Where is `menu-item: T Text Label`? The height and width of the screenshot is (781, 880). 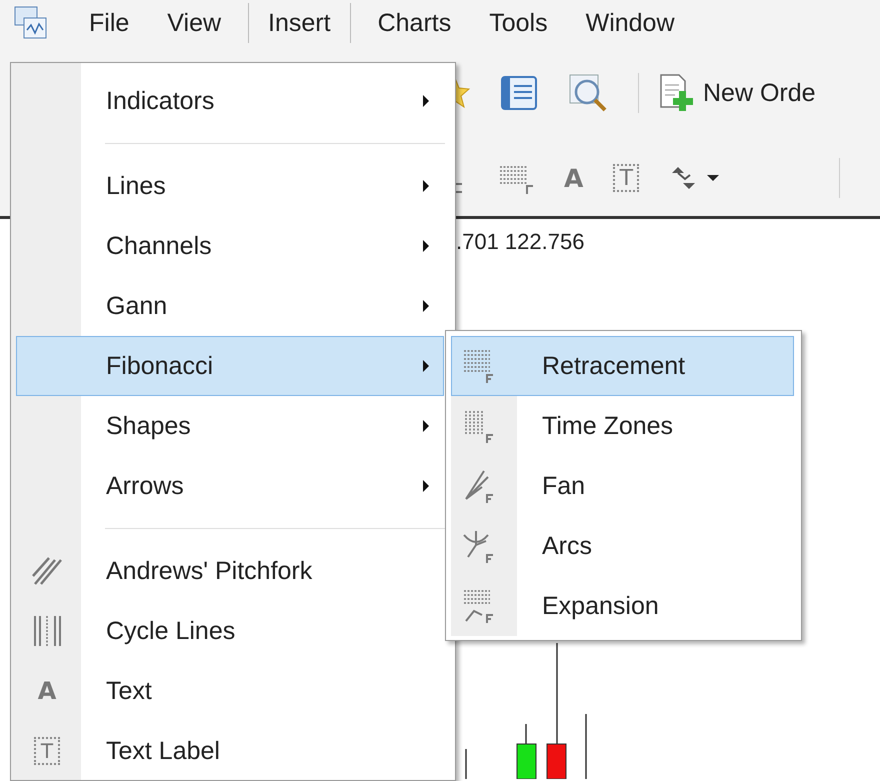 menu-item: T Text Label is located at coordinates (227, 750).